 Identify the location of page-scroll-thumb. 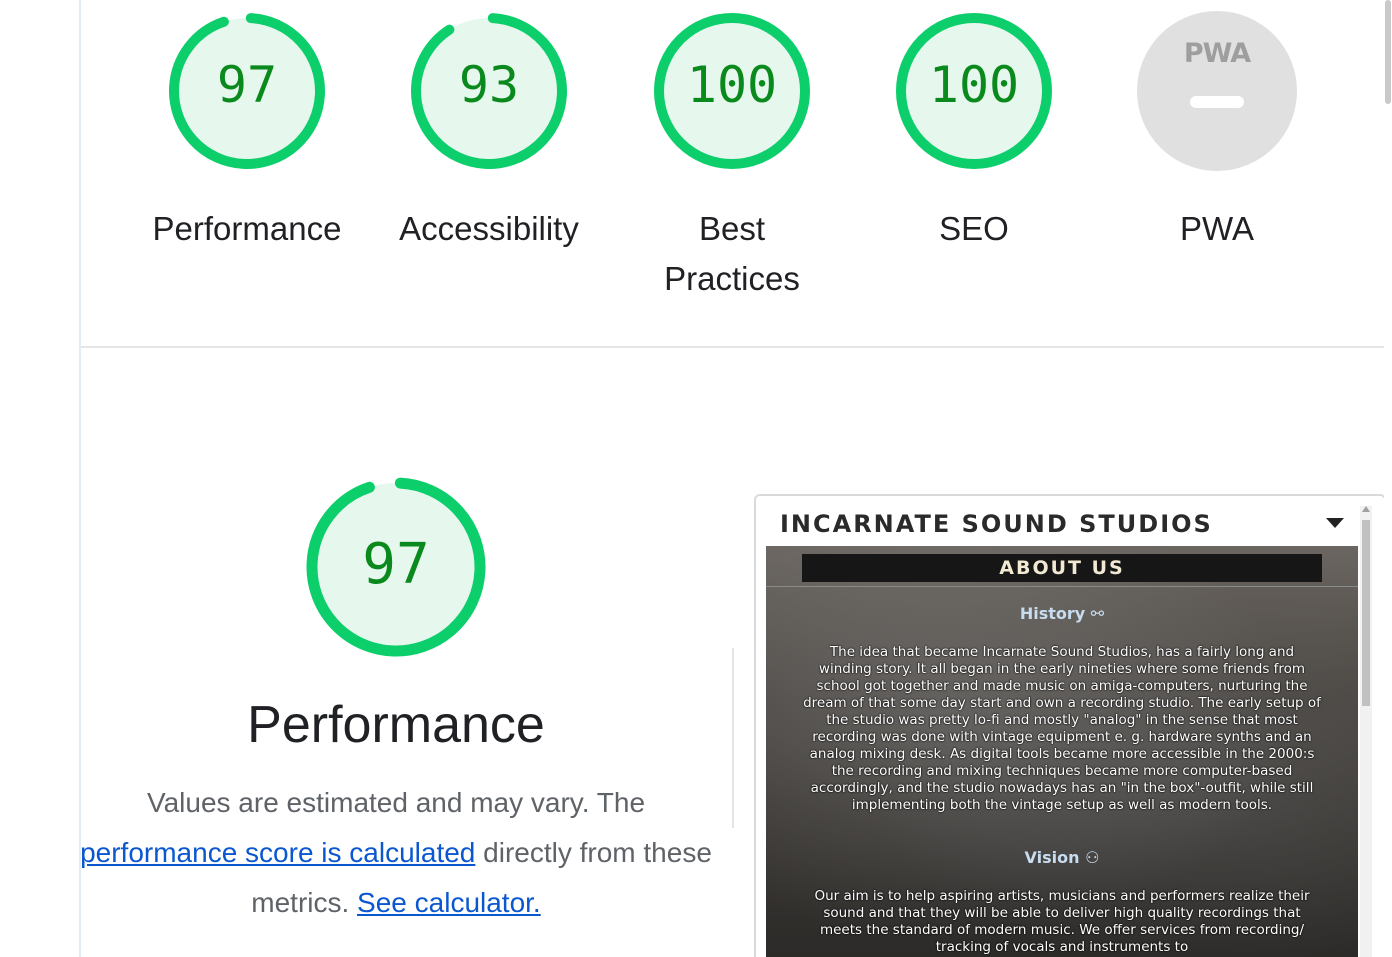
(1388, 52).